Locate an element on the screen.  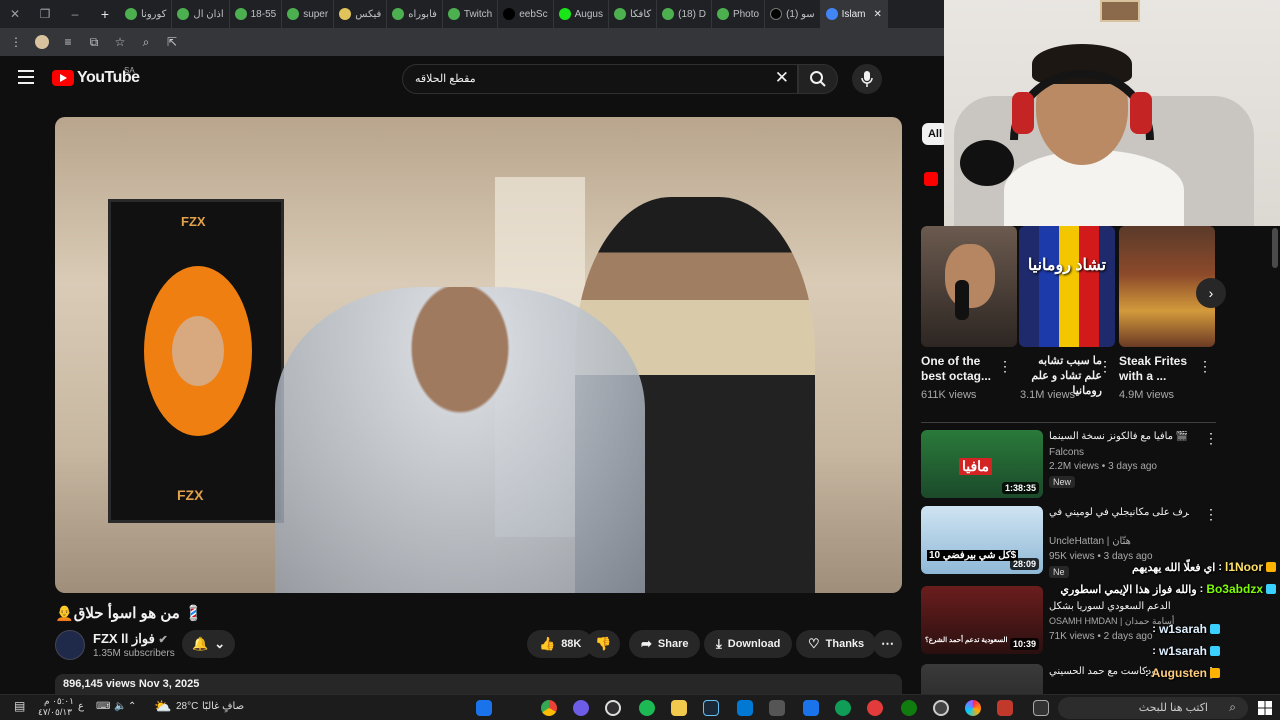
thanks-button: ♡ Thanks is located at coordinates (836, 644).